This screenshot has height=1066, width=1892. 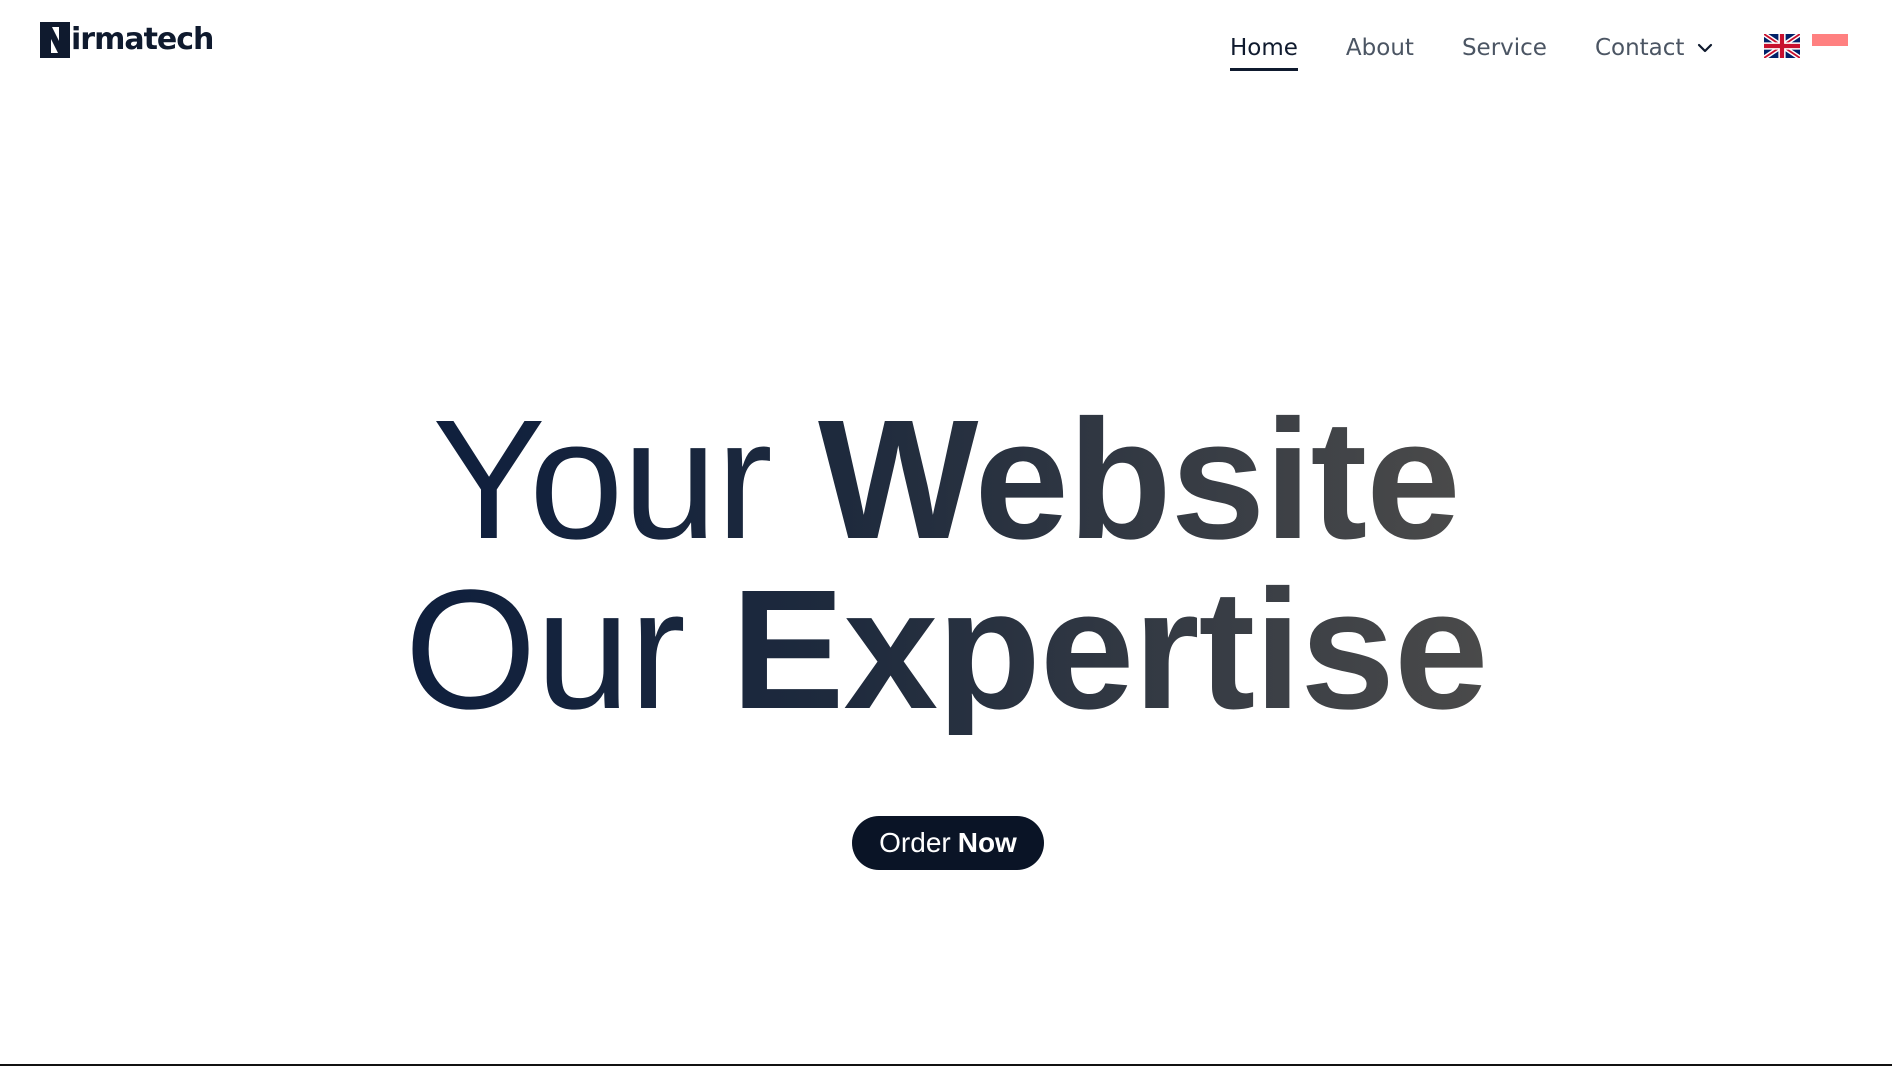 I want to click on hero-line-1: Your Website, so click(x=945, y=480).